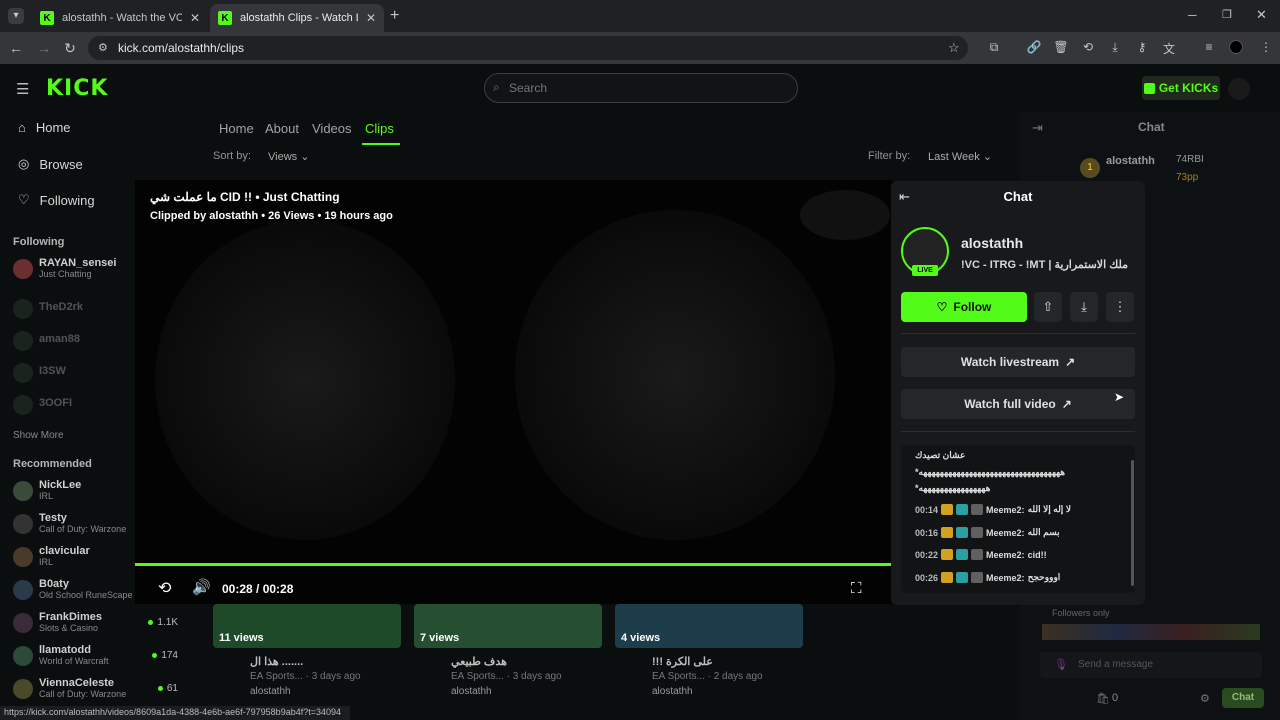  I want to click on browser-tab-vod: K alostathh - Watch the VOD on K ✕, so click(120, 18).